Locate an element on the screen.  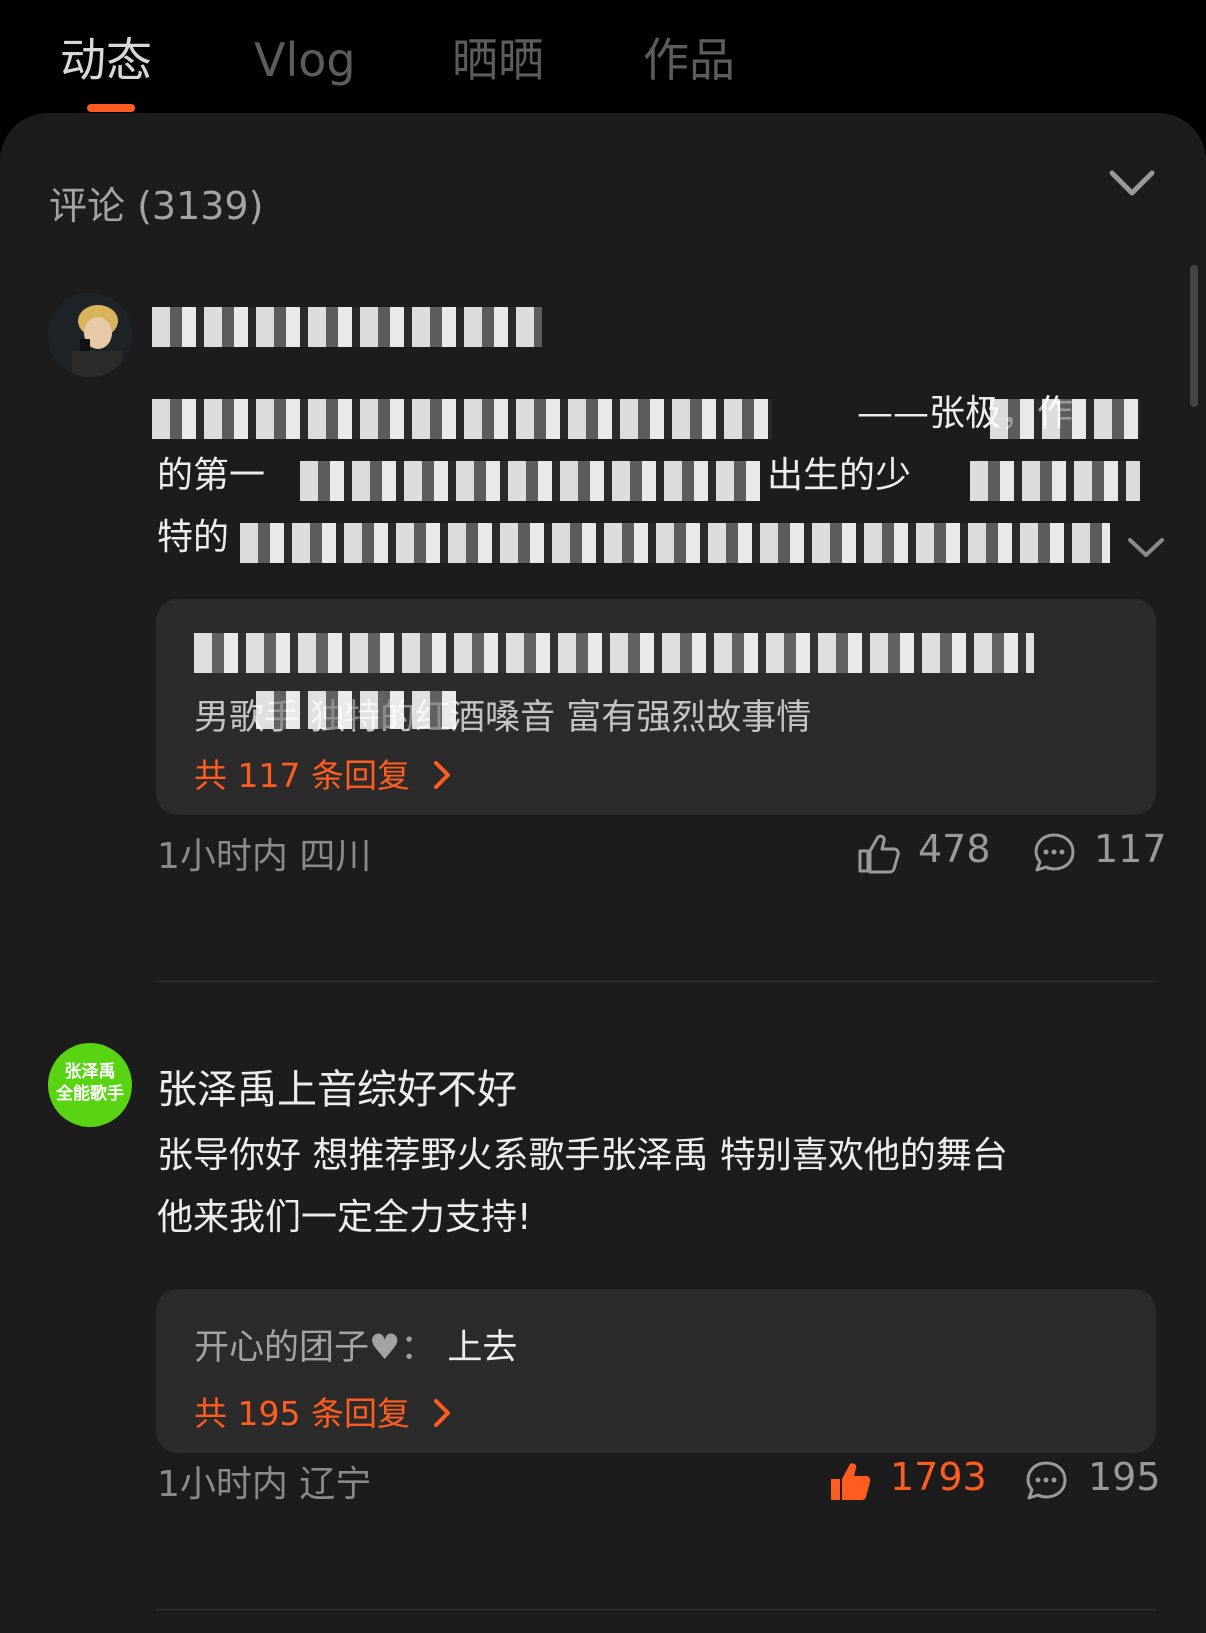
reply-count: 117 is located at coordinates (1130, 849).